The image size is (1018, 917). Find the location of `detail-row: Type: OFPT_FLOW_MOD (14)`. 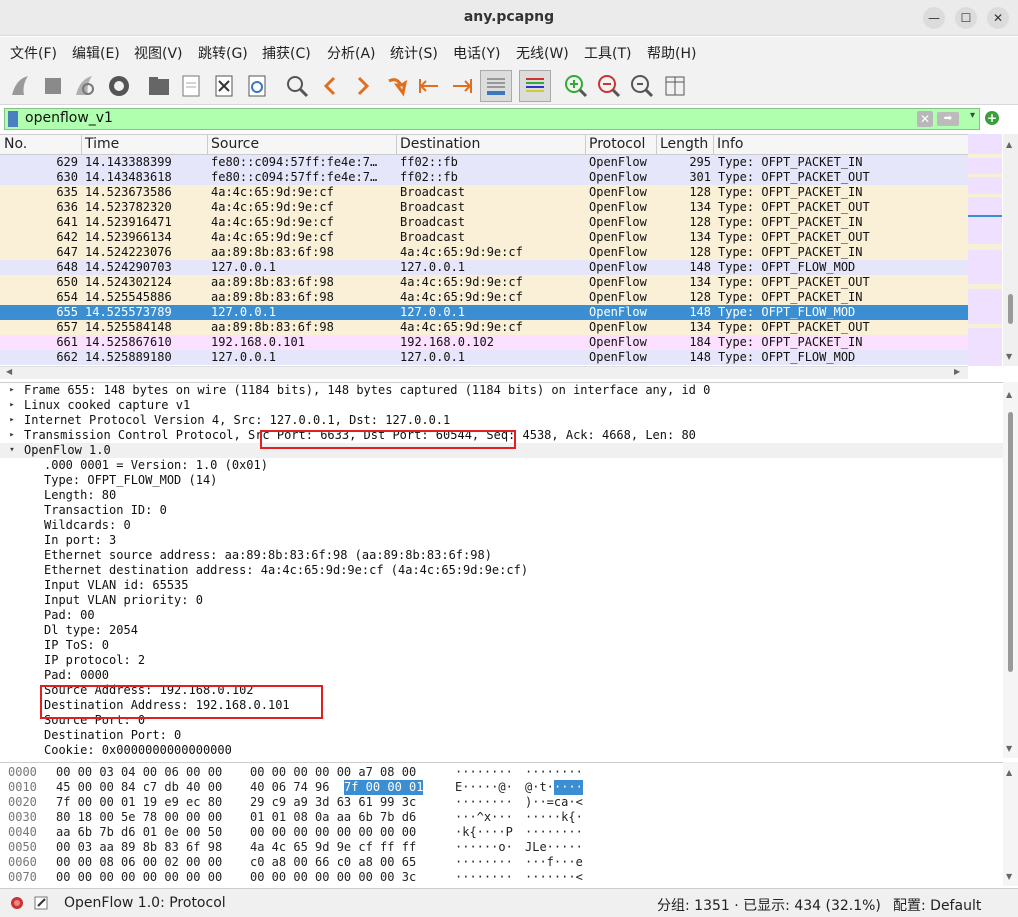

detail-row: Type: OFPT_FLOW_MOD (14) is located at coordinates (501, 480).